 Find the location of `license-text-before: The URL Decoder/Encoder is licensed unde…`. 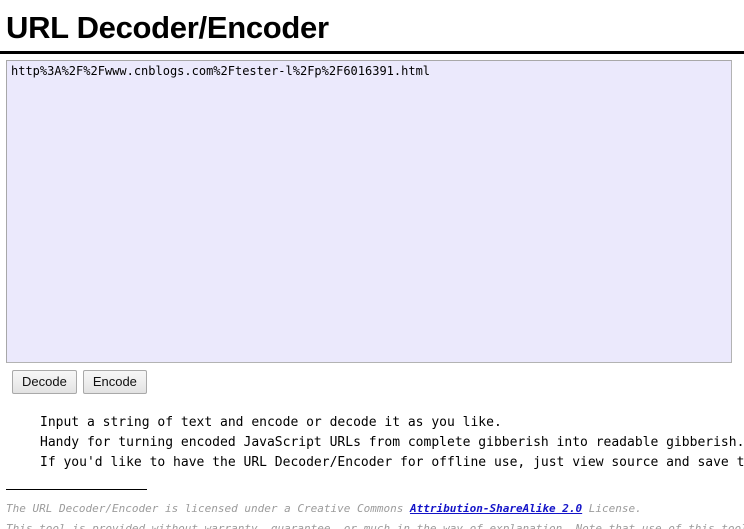

license-text-before: The URL Decoder/Encoder is licensed unde… is located at coordinates (208, 508).